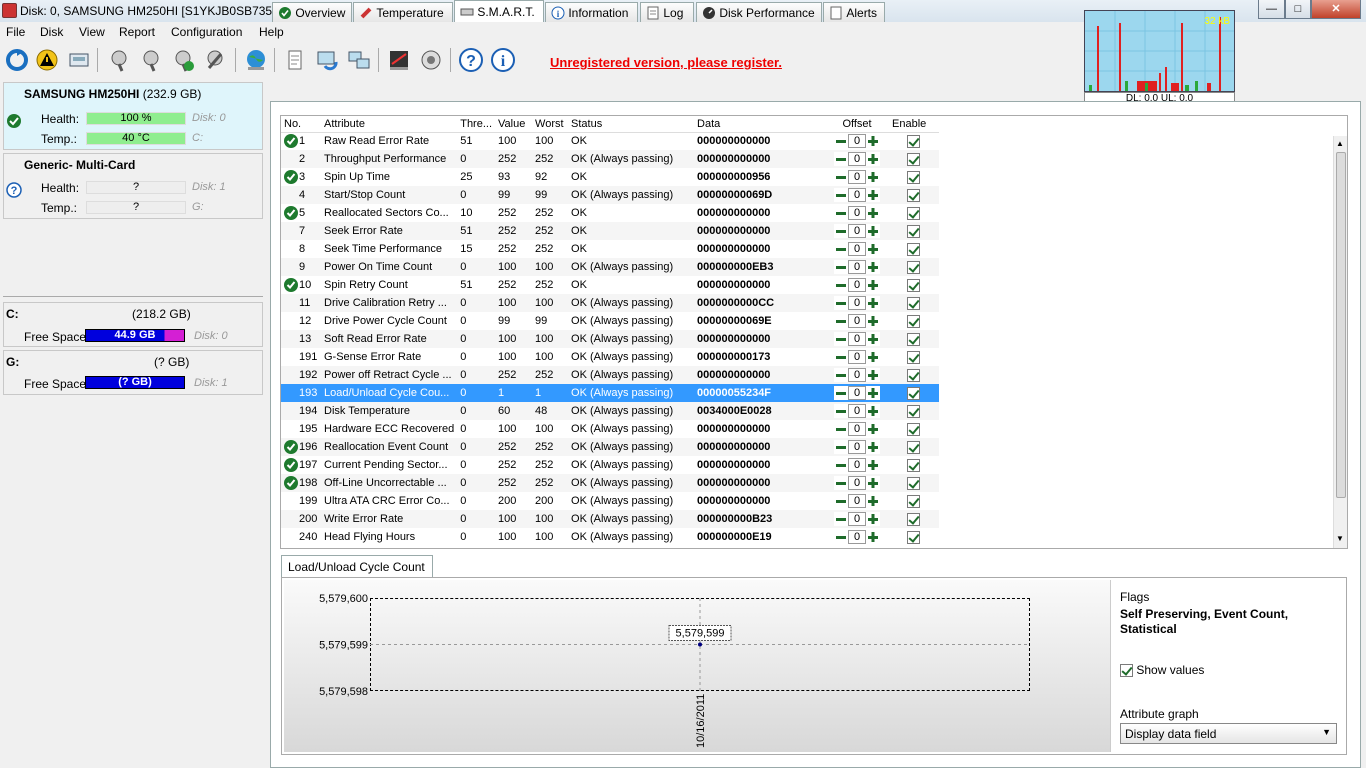 The image size is (1366, 768). I want to click on warning-icon, so click(47, 60).